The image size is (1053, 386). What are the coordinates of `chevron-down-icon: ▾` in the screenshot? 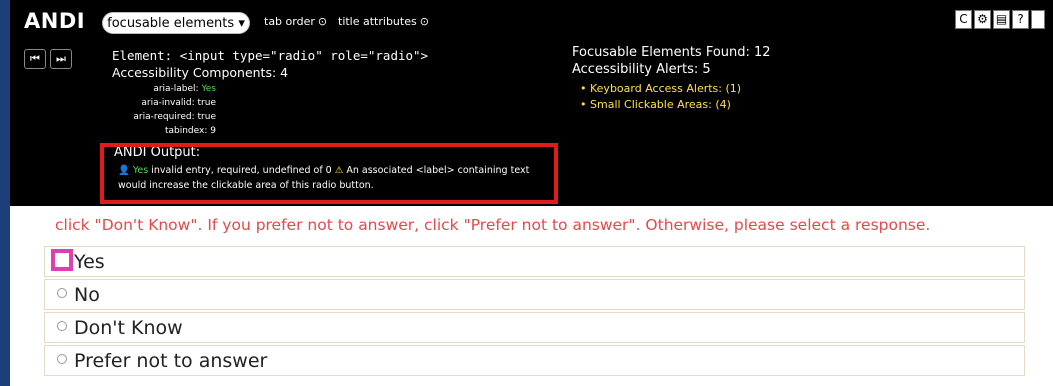 It's located at (241, 23).